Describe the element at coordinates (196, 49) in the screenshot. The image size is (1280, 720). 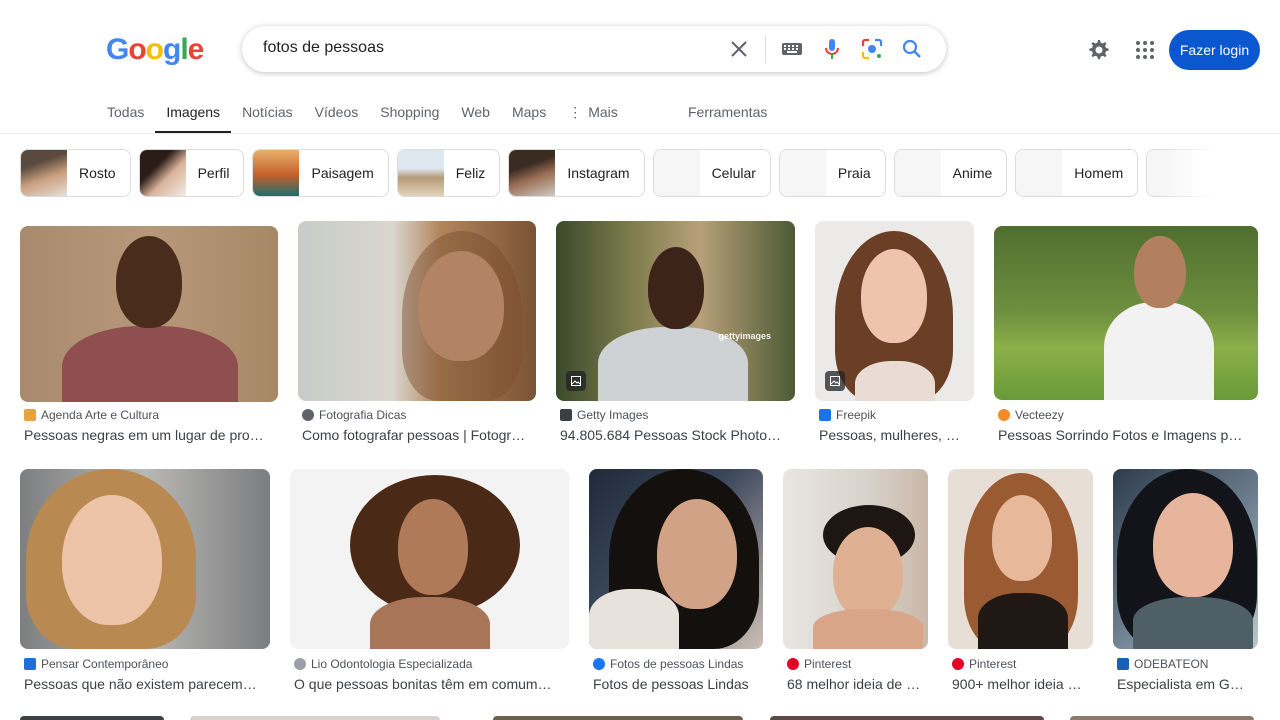
I see `logo-letter: e` at that location.